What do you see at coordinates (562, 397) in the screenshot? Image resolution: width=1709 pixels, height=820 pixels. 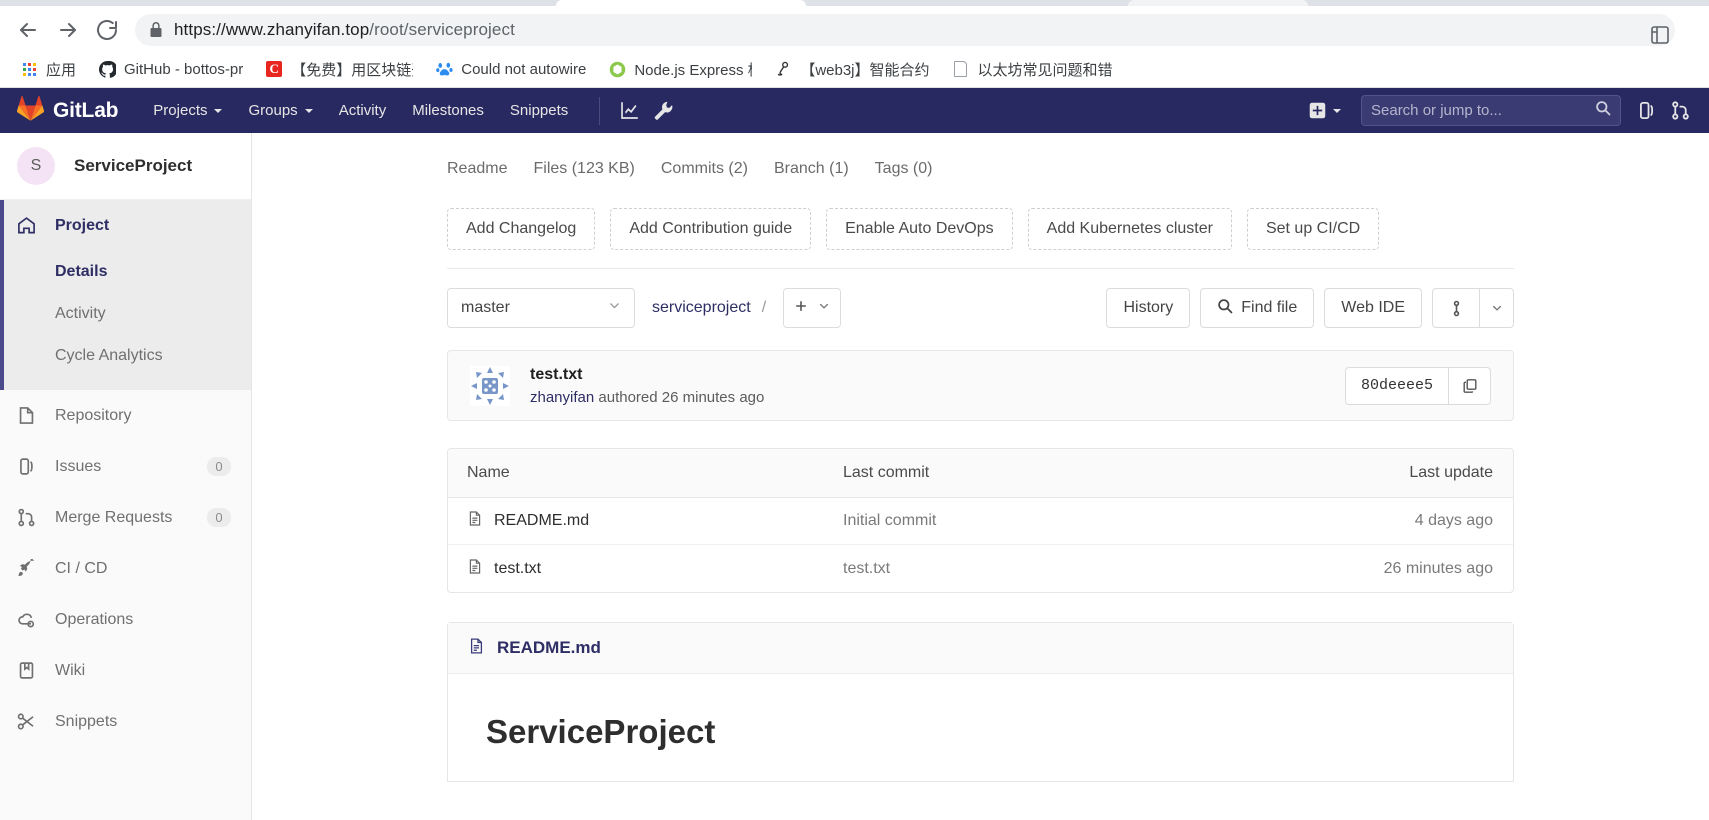 I see `commit-author: zhanyifan` at bounding box center [562, 397].